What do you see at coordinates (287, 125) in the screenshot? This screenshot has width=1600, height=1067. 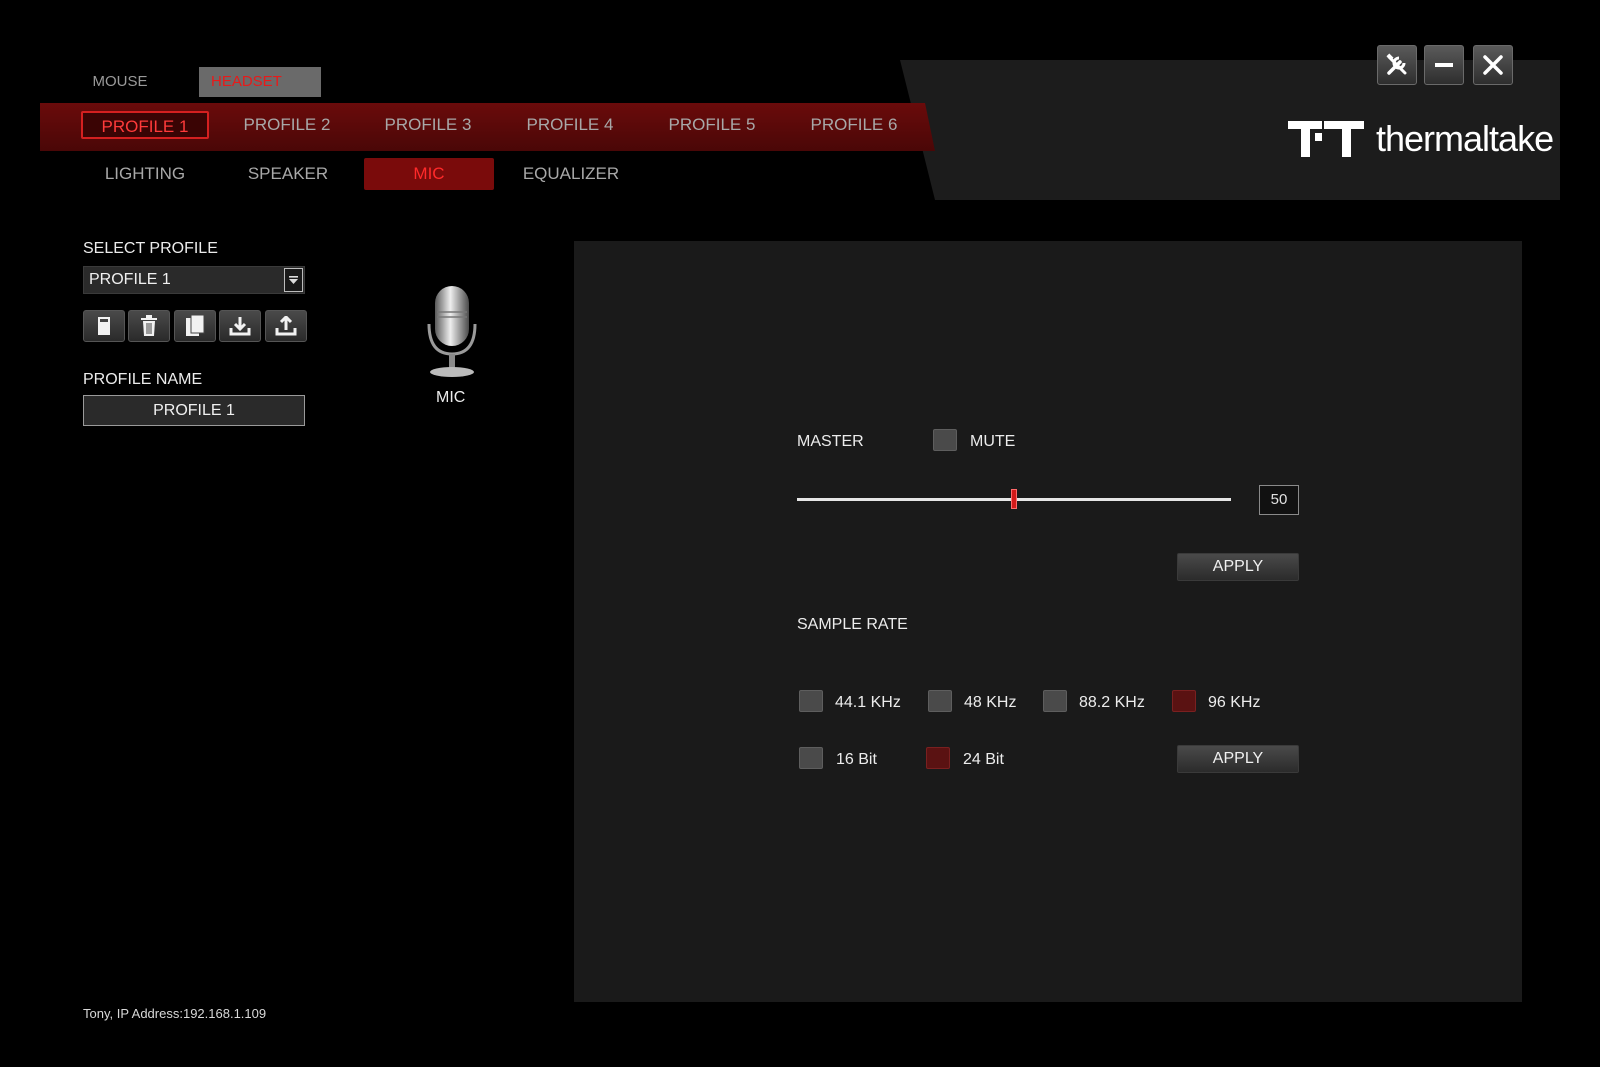 I see `tab-profile-2: PROFILE 2` at bounding box center [287, 125].